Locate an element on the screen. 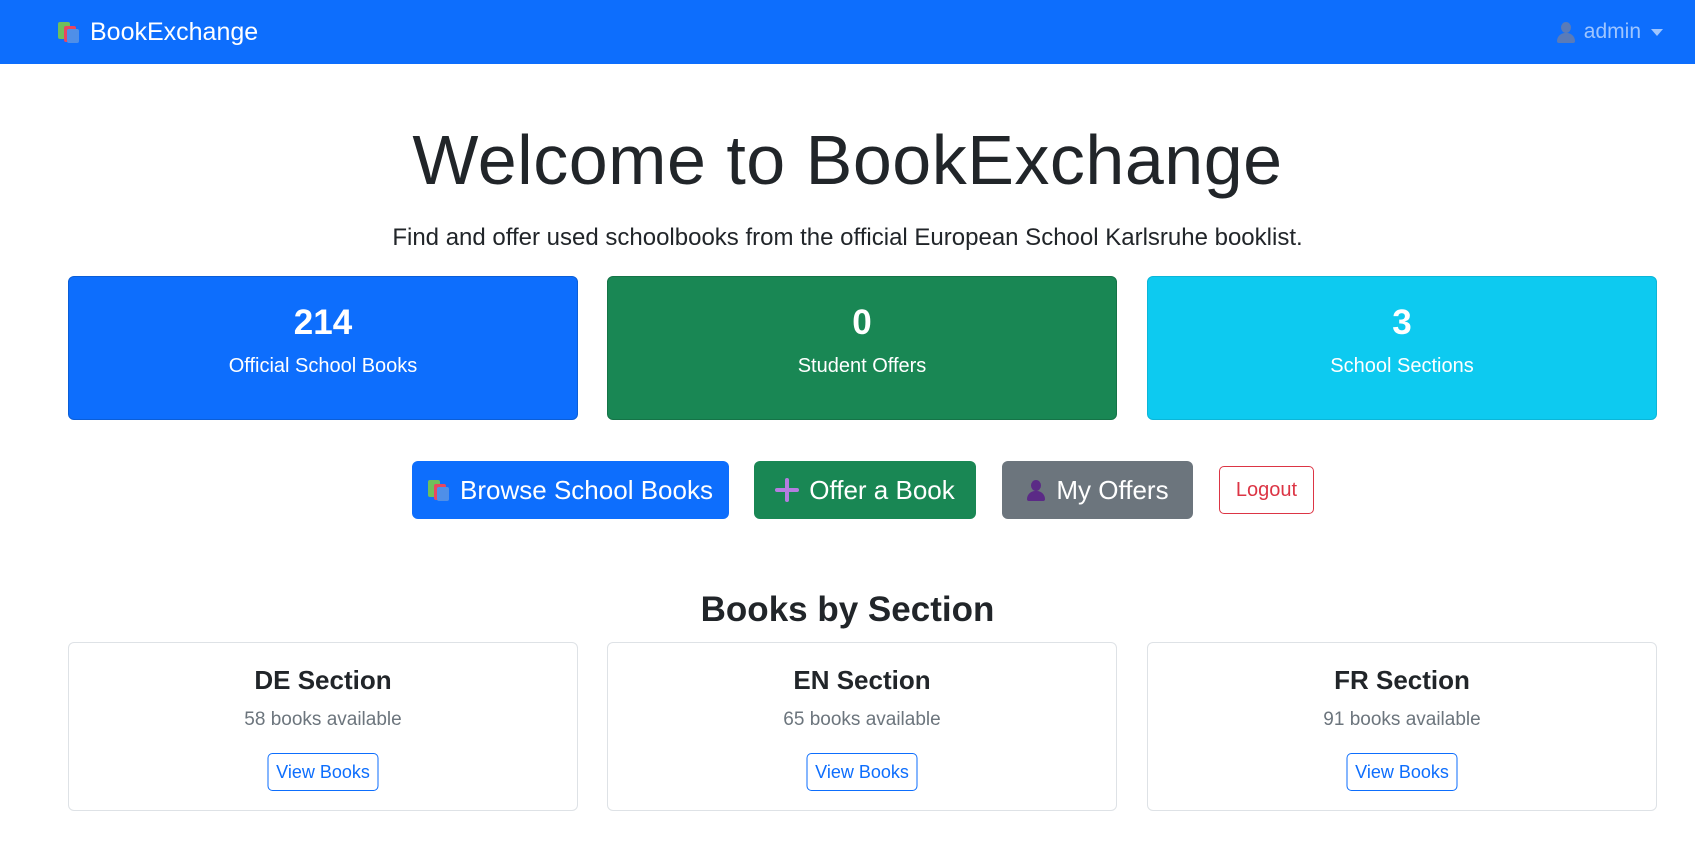  my-offers-button: My Offers is located at coordinates (1097, 490).